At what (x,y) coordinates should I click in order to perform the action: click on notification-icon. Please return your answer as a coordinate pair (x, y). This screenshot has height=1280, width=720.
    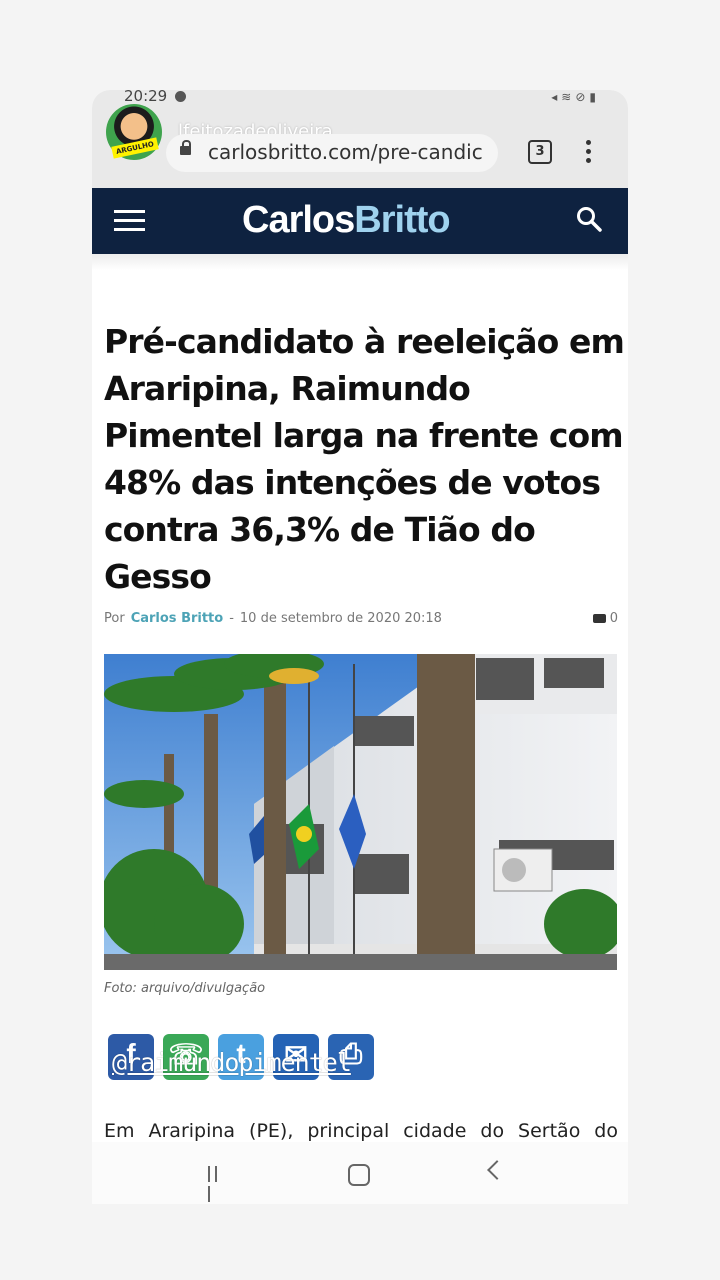
    Looking at the image, I should click on (181, 96).